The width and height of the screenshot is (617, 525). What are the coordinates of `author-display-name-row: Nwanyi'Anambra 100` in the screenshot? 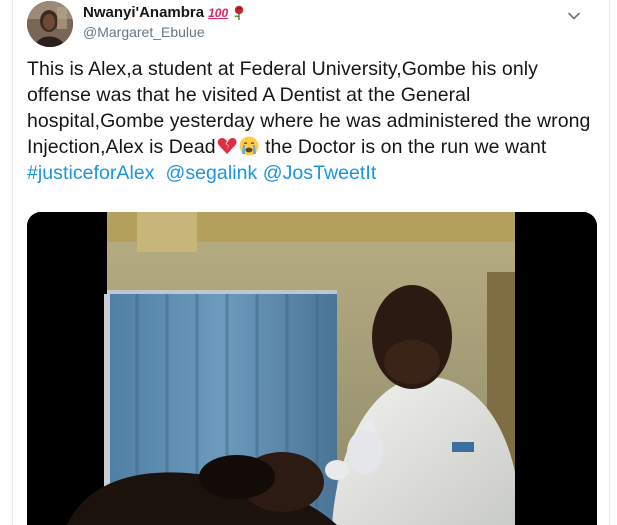 It's located at (164, 13).